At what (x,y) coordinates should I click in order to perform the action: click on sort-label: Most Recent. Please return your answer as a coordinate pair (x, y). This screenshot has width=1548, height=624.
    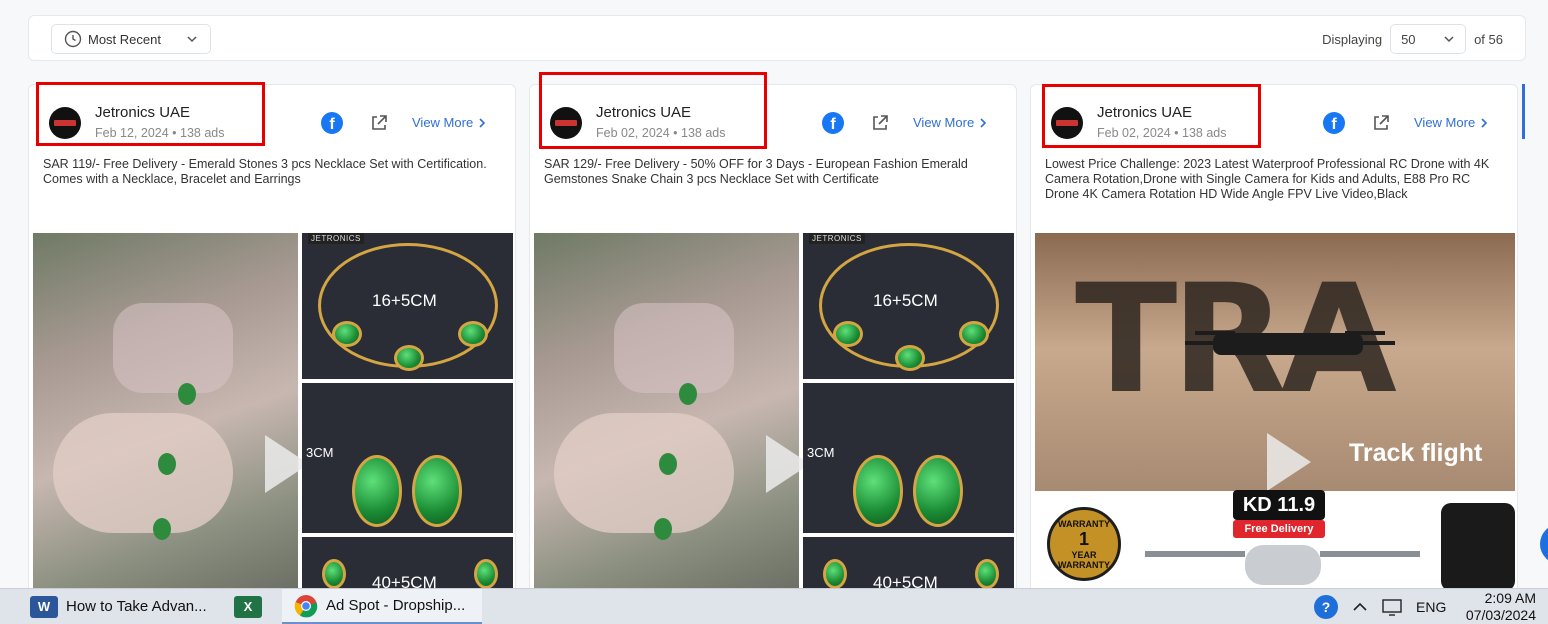
    Looking at the image, I should click on (124, 39).